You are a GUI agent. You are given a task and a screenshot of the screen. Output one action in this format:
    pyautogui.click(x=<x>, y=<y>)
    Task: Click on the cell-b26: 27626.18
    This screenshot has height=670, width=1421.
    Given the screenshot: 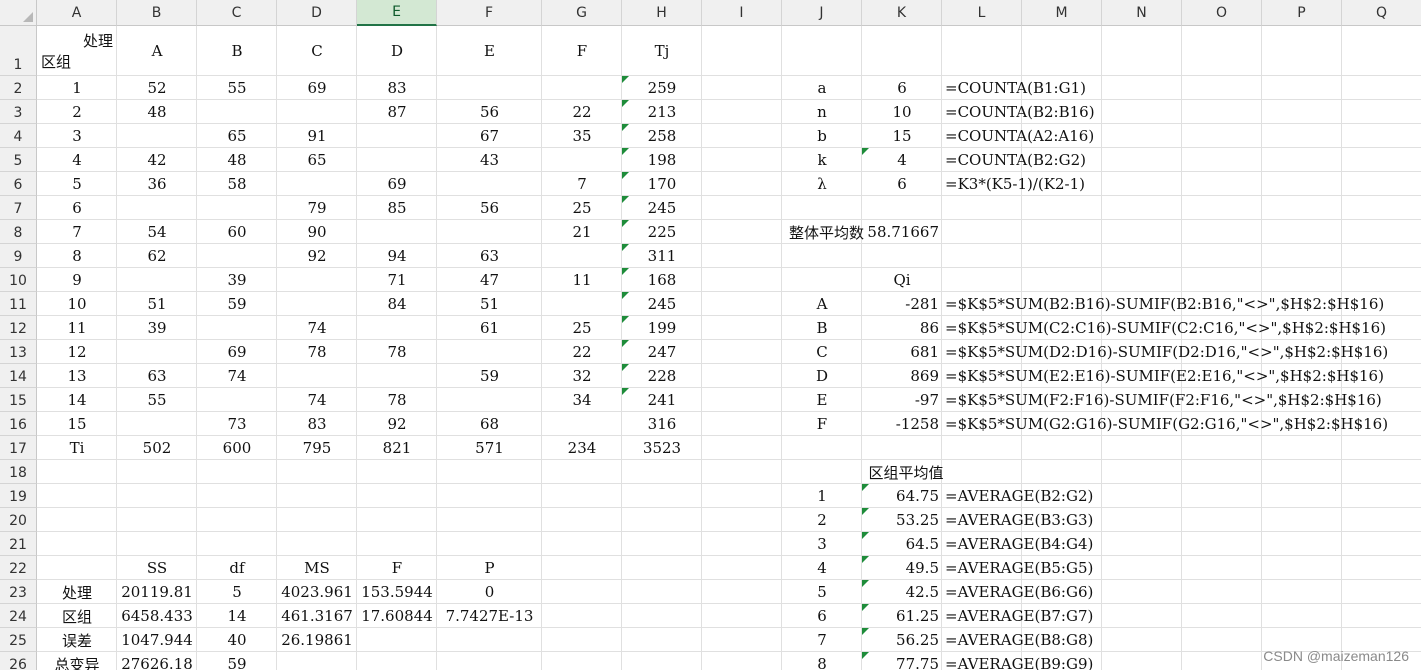 What is the action you would take?
    pyautogui.click(x=157, y=661)
    